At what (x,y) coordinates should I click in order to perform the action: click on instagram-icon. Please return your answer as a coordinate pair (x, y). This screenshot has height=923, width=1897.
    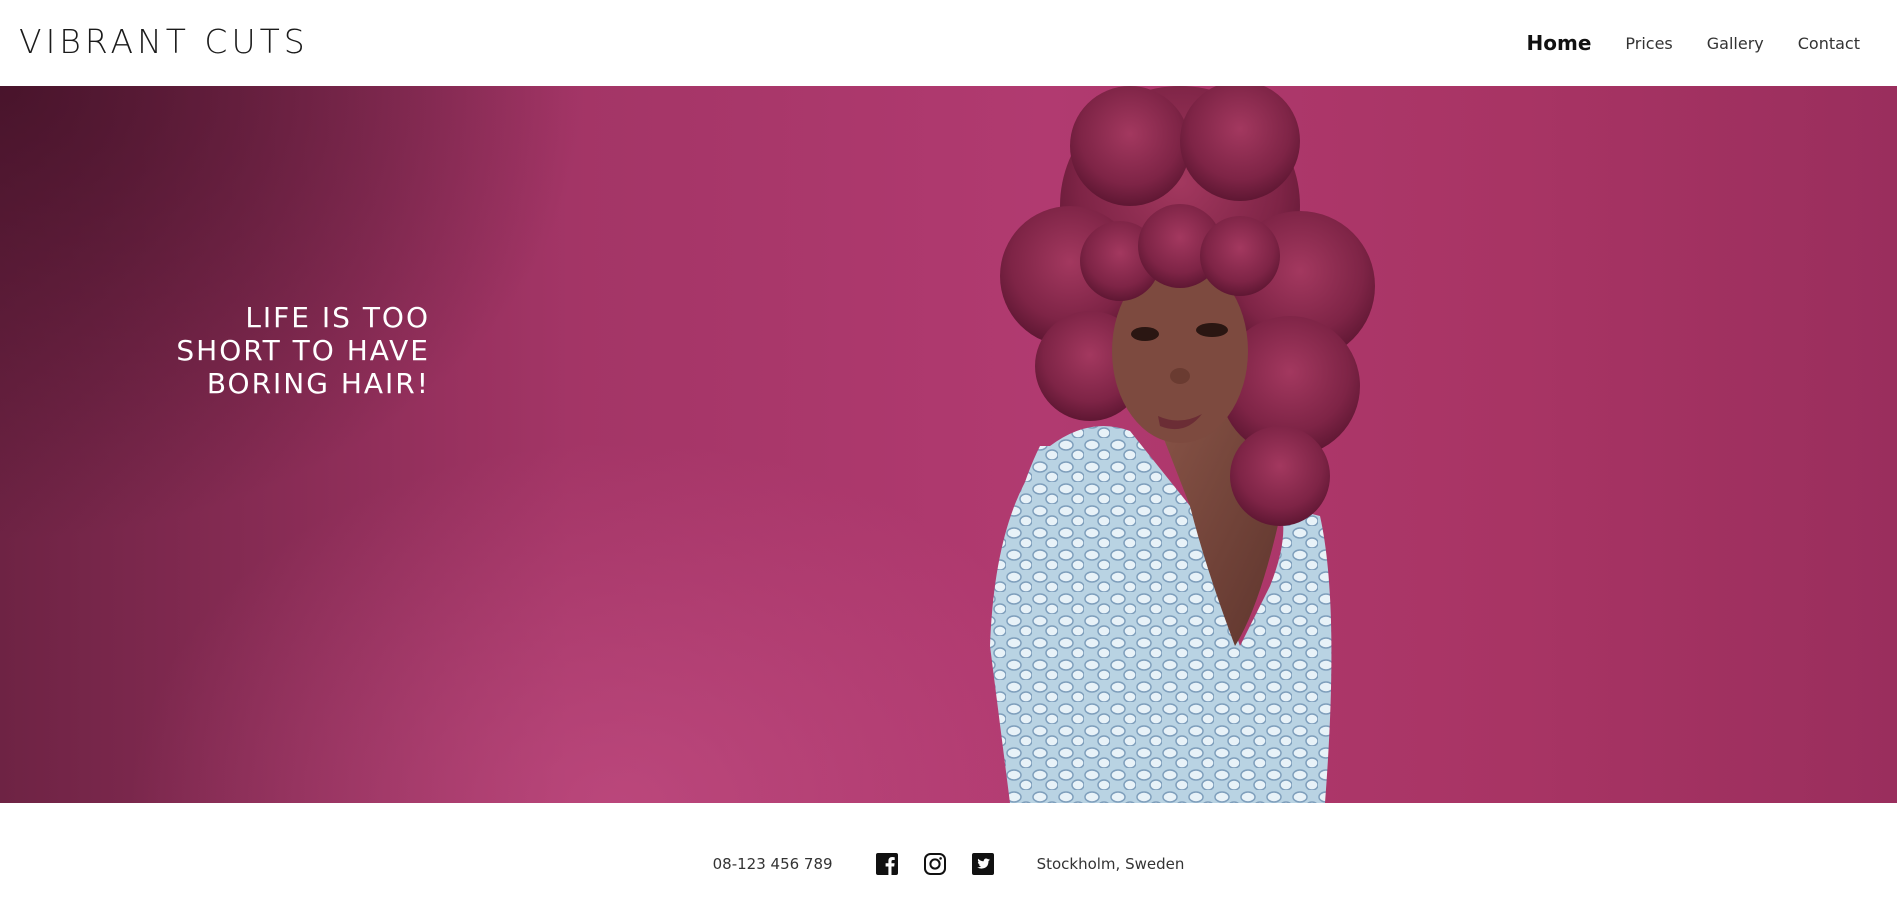
    Looking at the image, I should click on (935, 864).